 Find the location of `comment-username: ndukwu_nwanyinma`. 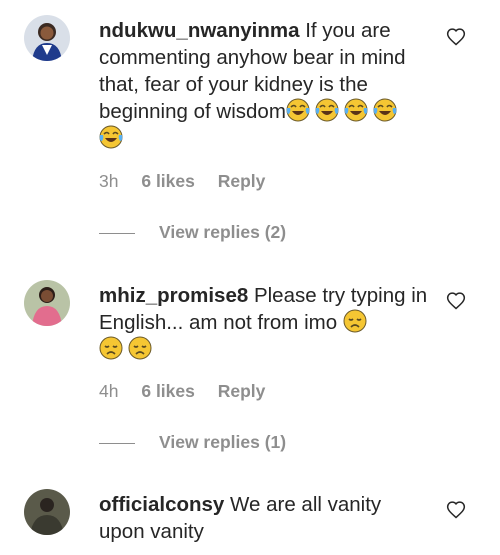

comment-username: ndukwu_nwanyinma is located at coordinates (199, 30).